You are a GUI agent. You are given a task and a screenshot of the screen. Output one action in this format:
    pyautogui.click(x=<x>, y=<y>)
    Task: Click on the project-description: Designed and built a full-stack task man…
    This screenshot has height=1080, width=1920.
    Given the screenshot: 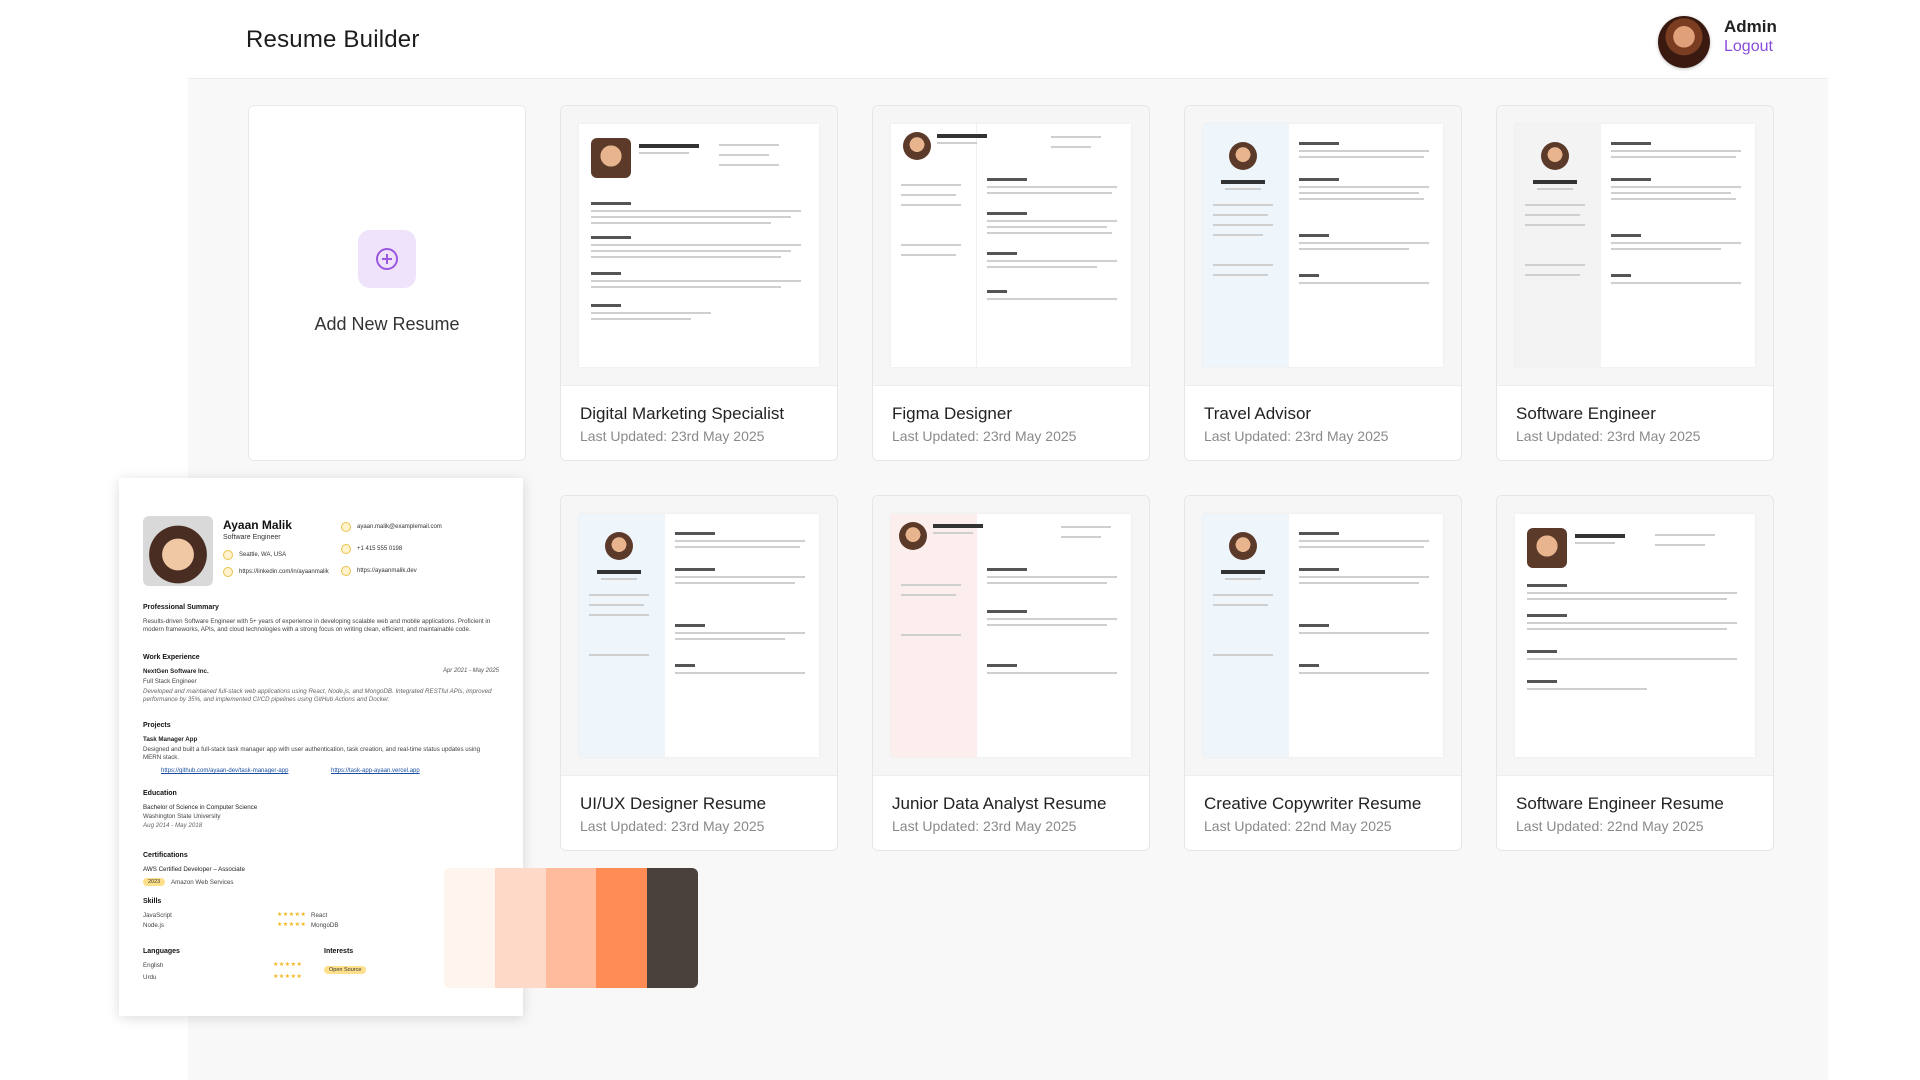 What is the action you would take?
    pyautogui.click(x=312, y=753)
    